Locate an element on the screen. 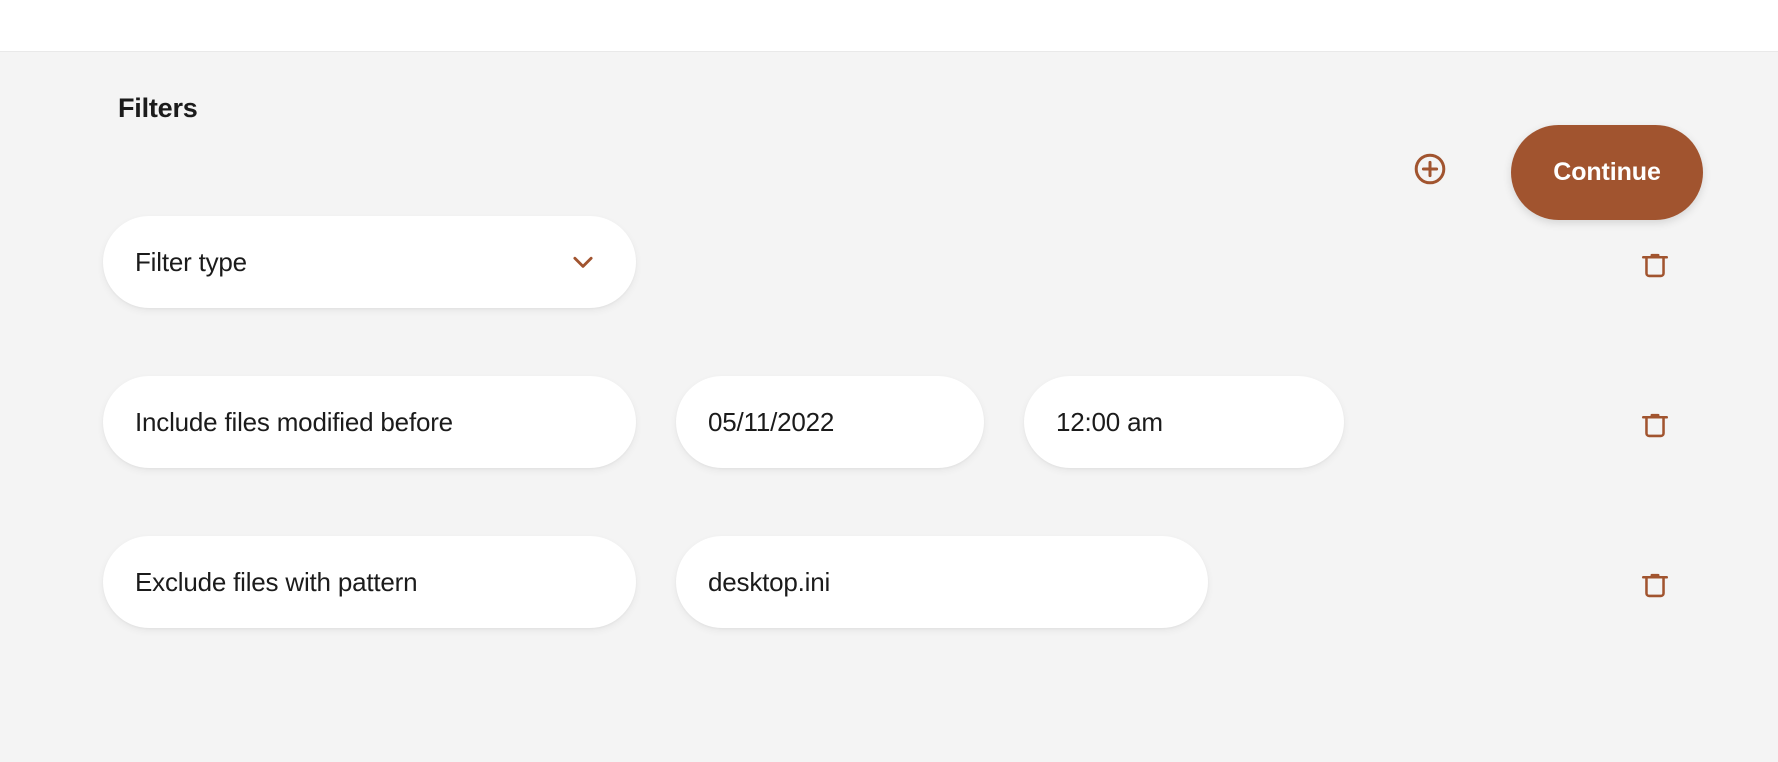  time-input: 12:00 am is located at coordinates (1184, 422).